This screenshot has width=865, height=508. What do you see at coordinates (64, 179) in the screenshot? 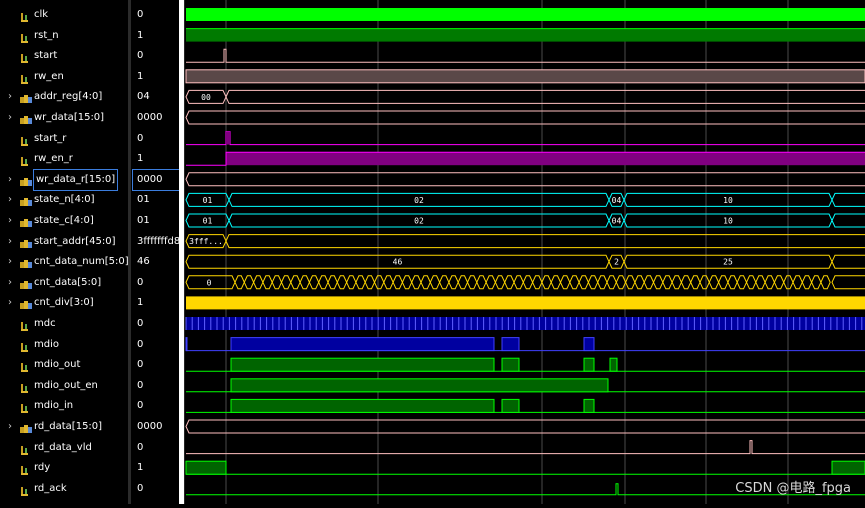
I see `signal-row-wr-data-r: › wr_data_r[15:0]` at bounding box center [64, 179].